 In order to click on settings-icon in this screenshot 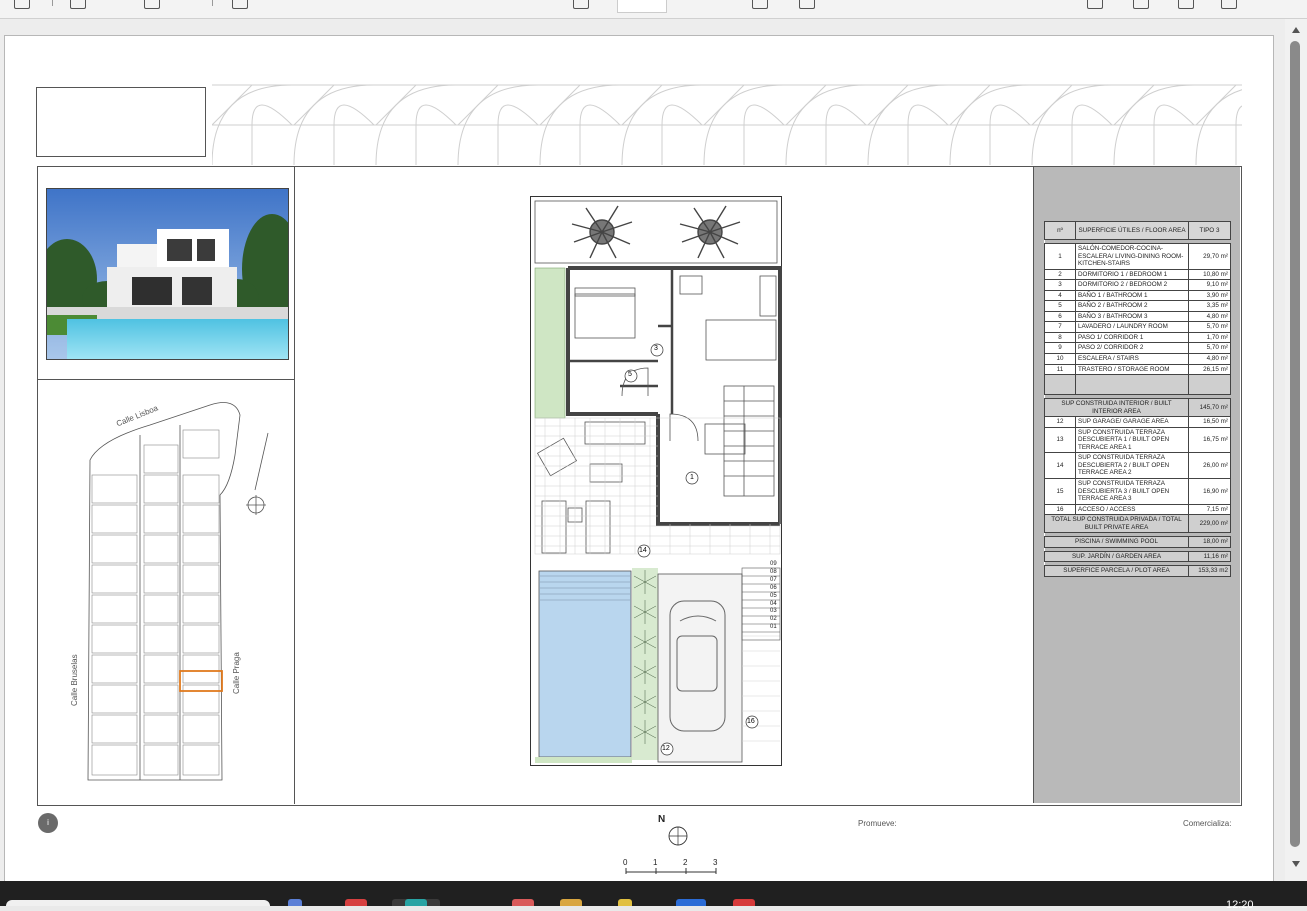, I will do `click(1229, 4)`.